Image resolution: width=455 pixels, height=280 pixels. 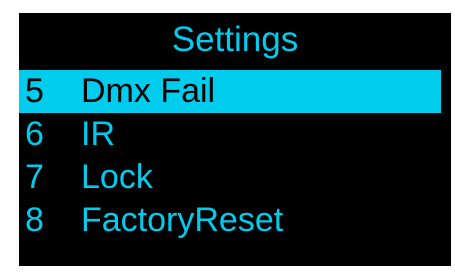 What do you see at coordinates (34, 177) in the screenshot?
I see `menu-item-number: 7` at bounding box center [34, 177].